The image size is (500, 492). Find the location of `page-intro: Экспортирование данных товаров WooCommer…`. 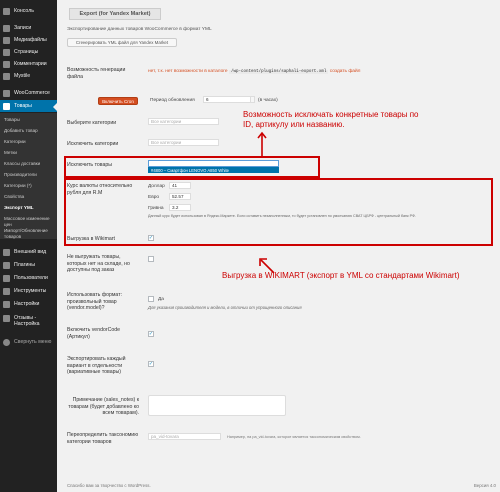

page-intro: Экспортирование данных товаров WooCommer… is located at coordinates (139, 29).